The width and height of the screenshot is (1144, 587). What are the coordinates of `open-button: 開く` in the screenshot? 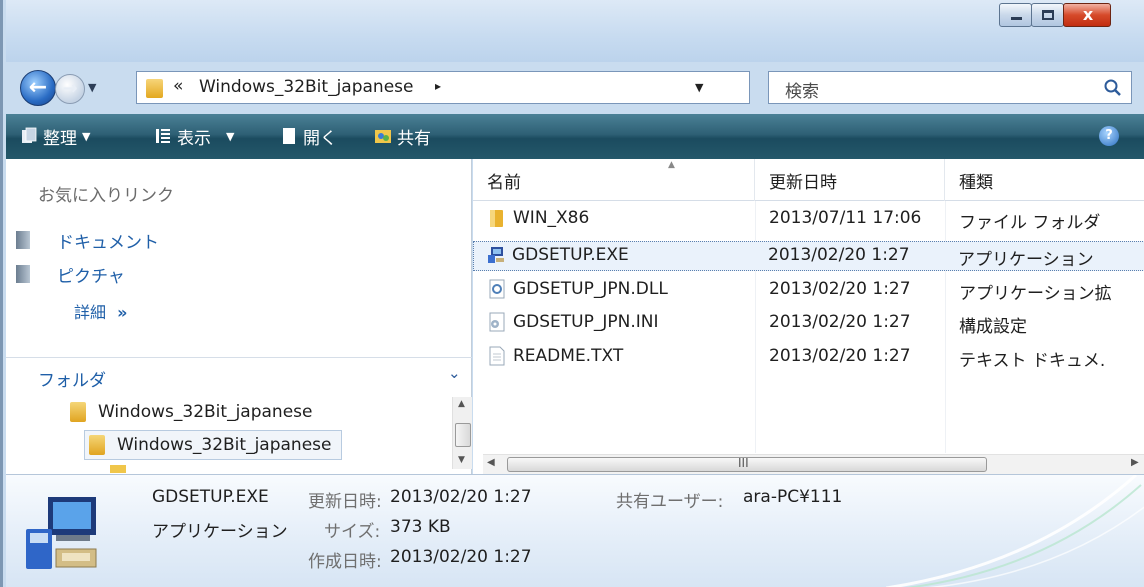 It's located at (308, 136).